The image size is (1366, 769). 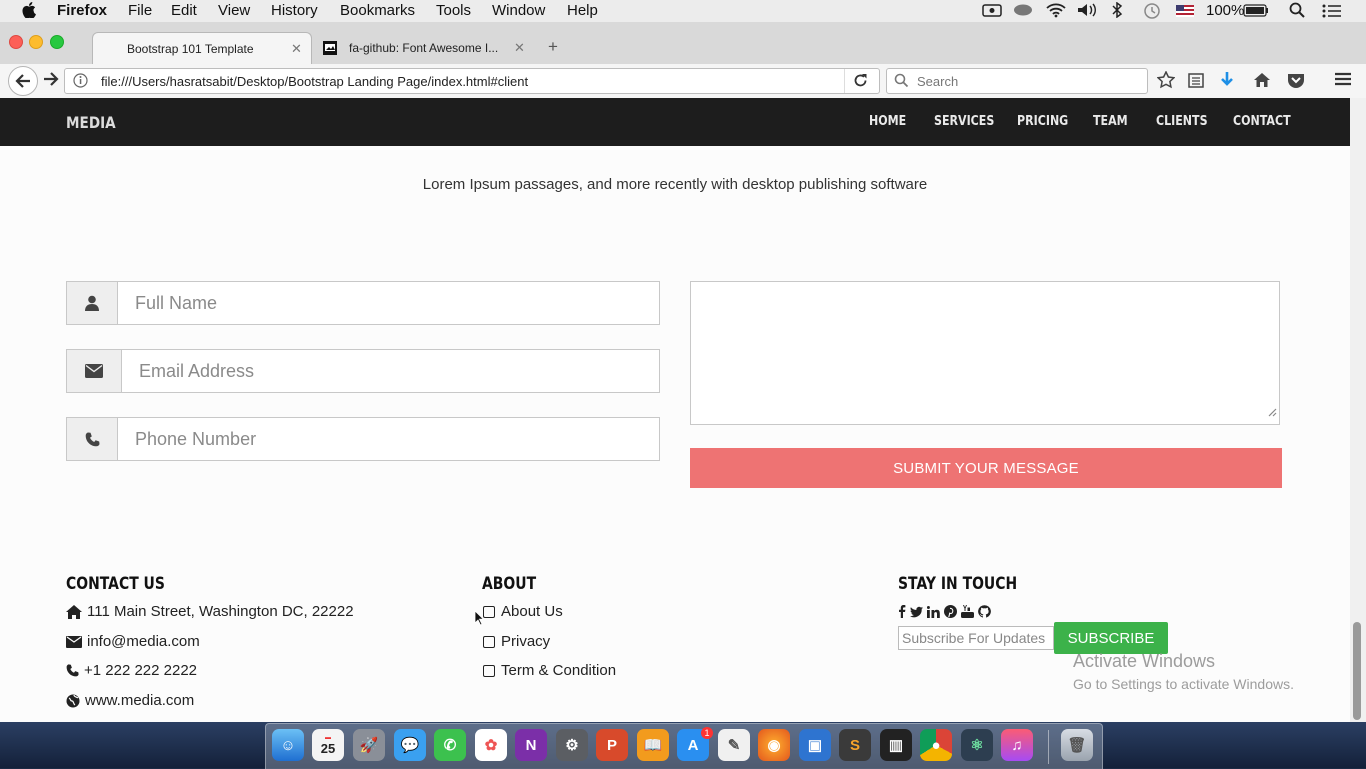 What do you see at coordinates (986, 468) in the screenshot?
I see `submit-message-button: SUBMIT YOUR MESSAGE` at bounding box center [986, 468].